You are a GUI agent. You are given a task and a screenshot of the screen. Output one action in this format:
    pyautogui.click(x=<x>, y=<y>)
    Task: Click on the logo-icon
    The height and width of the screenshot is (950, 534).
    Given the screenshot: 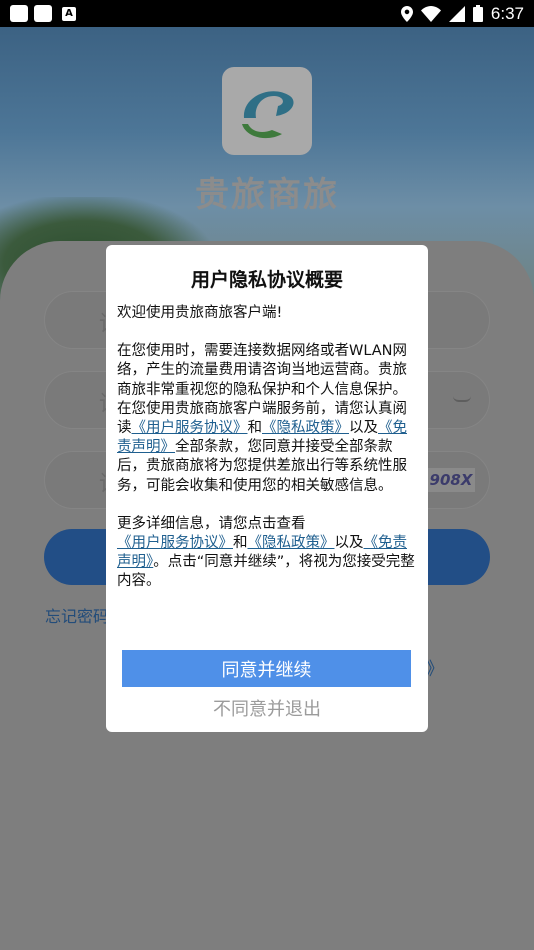 What is the action you would take?
    pyautogui.click(x=268, y=115)
    